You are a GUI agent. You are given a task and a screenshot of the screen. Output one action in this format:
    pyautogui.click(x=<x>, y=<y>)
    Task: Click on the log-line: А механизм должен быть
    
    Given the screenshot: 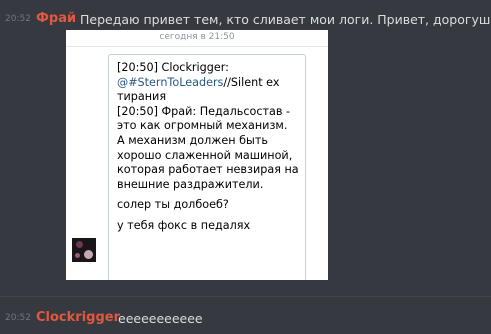 What is the action you would take?
    pyautogui.click(x=192, y=140)
    